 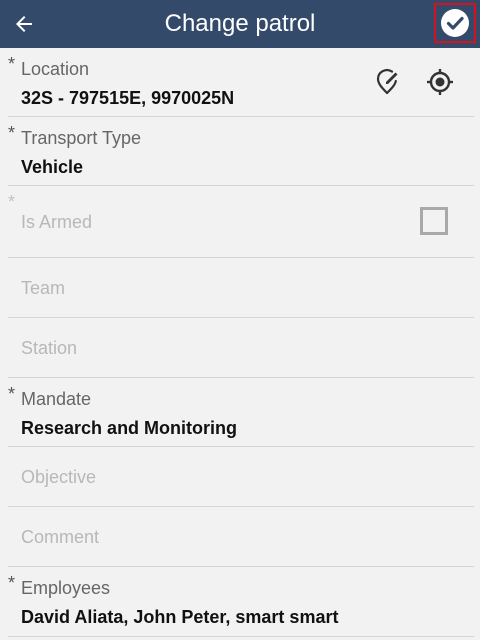 I want to click on location-value: 32S - 797515E, 9970025N, so click(x=128, y=98).